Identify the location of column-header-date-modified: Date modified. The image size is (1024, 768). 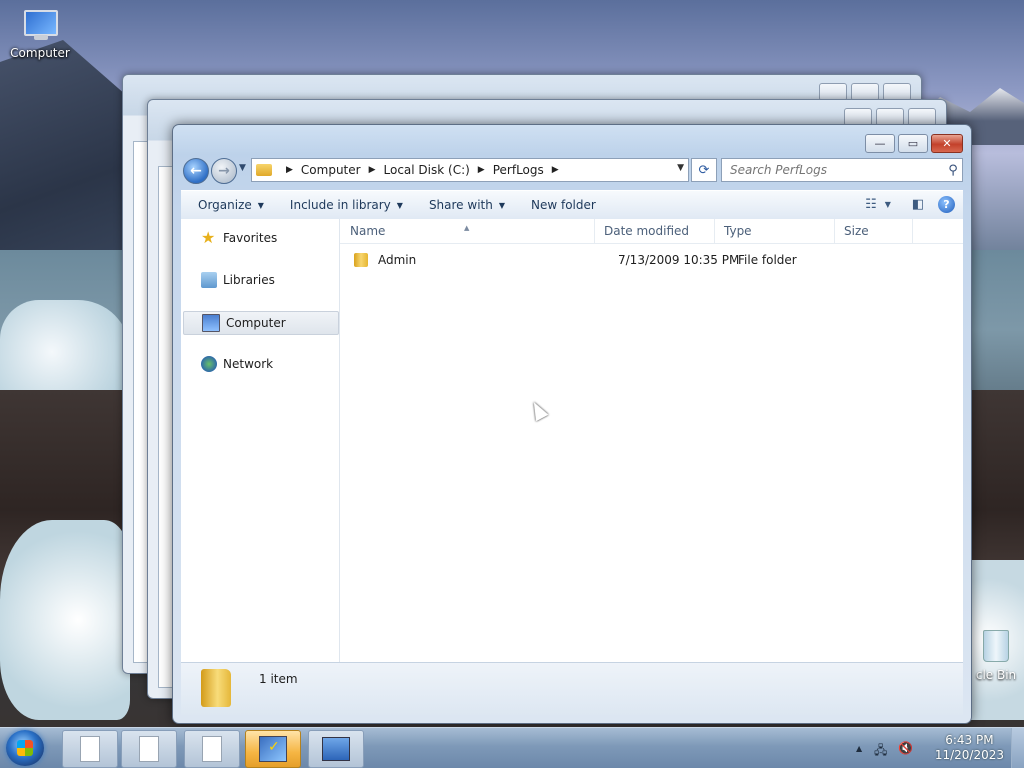
(654, 231).